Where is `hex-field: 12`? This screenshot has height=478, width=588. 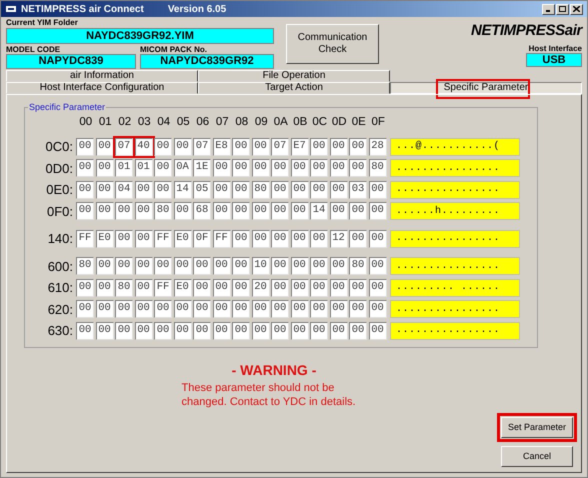
hex-field: 12 is located at coordinates (339, 239).